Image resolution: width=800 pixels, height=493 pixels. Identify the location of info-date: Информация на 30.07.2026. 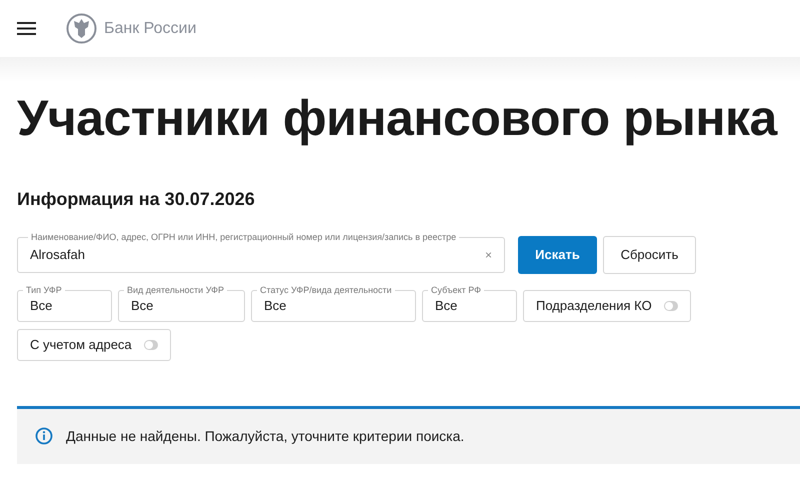
(136, 199).